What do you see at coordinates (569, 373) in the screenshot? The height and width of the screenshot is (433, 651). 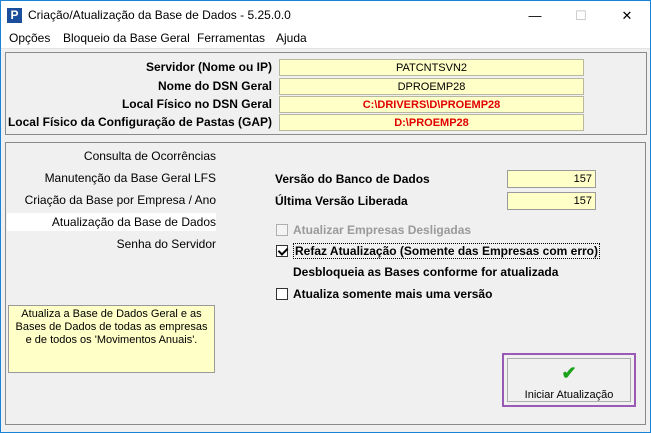 I see `checkmark-icon: ✔` at bounding box center [569, 373].